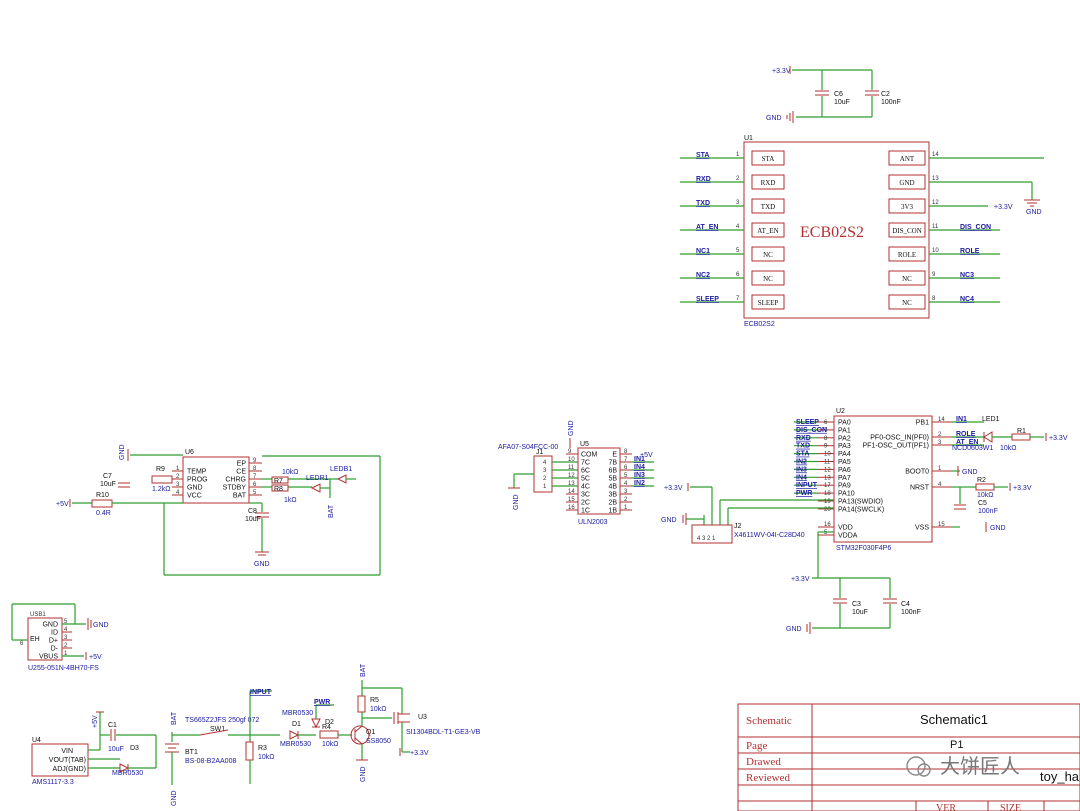  Describe the element at coordinates (966, 434) in the screenshot. I see `u2-net-label: ROLE` at that location.